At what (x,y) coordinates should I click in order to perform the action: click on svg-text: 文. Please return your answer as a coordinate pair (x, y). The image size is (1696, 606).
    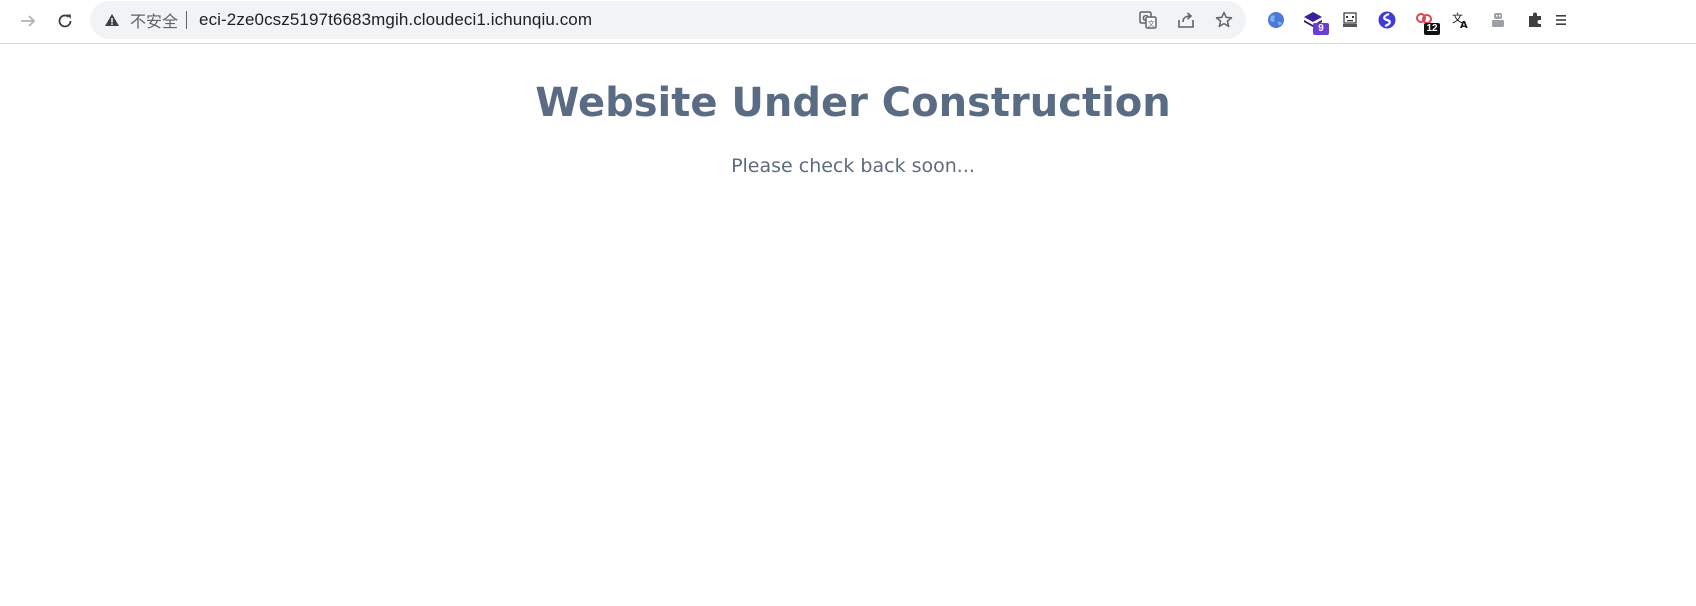
    Looking at the image, I should click on (1151, 23).